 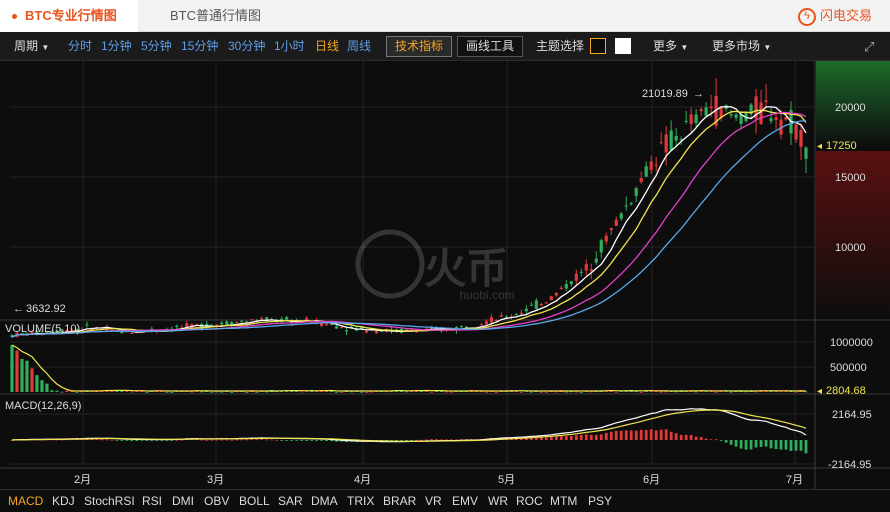 What do you see at coordinates (324, 501) in the screenshot?
I see `indicator-tab-dma: DMA` at bounding box center [324, 501].